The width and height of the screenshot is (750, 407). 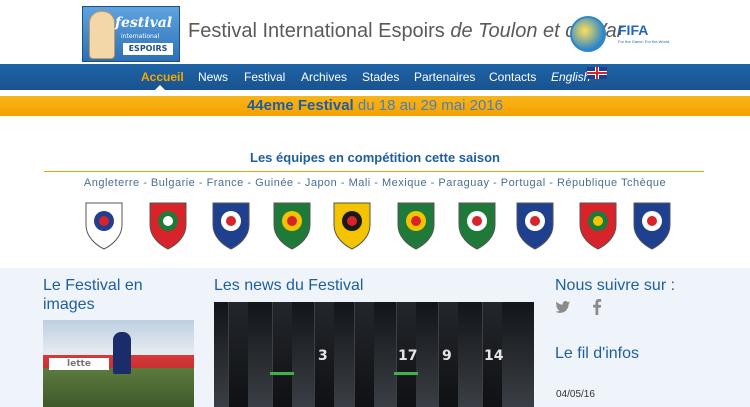 I want to click on bulgaria-crest-icon, so click(x=168, y=225).